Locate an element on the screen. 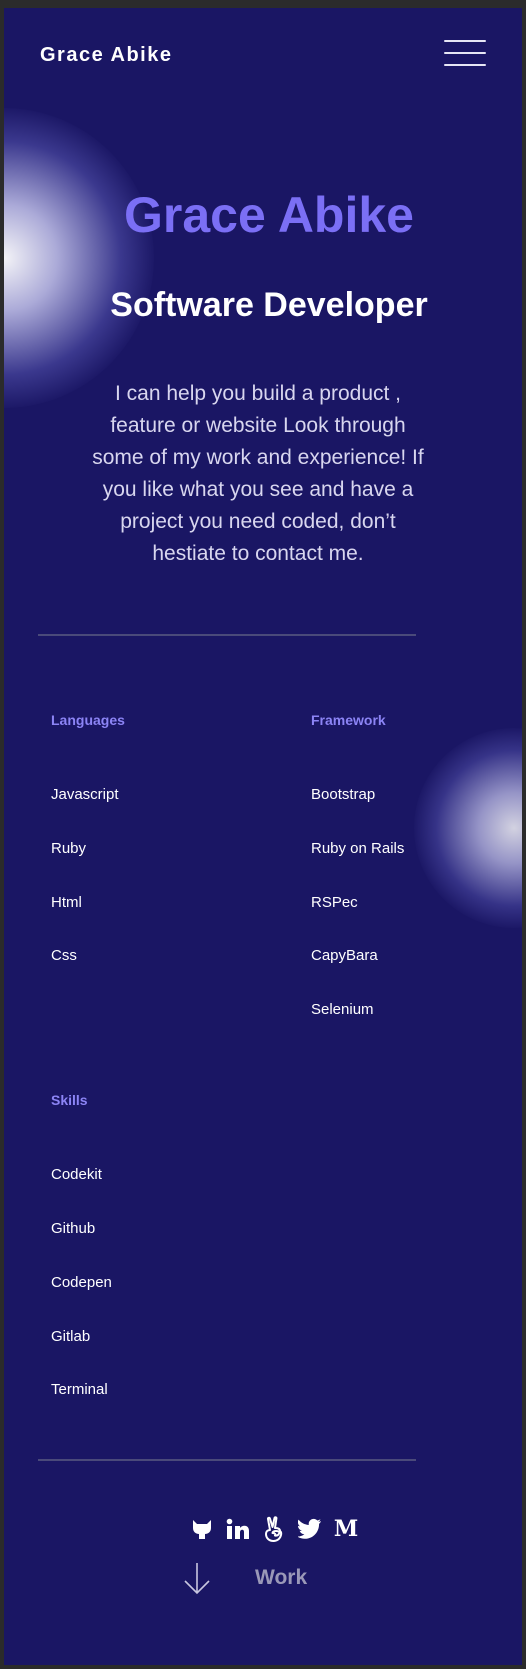  hero-name: Grace Abike is located at coordinates (269, 215).